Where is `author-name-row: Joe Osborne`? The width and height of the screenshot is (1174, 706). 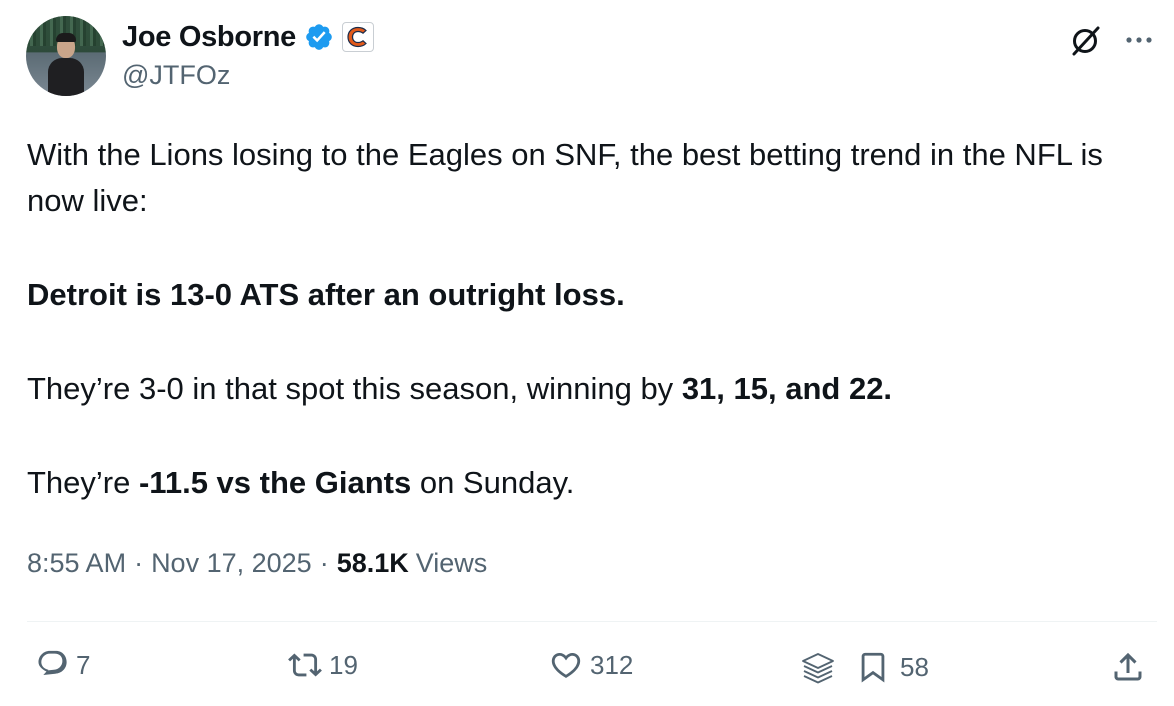
author-name-row: Joe Osborne is located at coordinates (248, 37).